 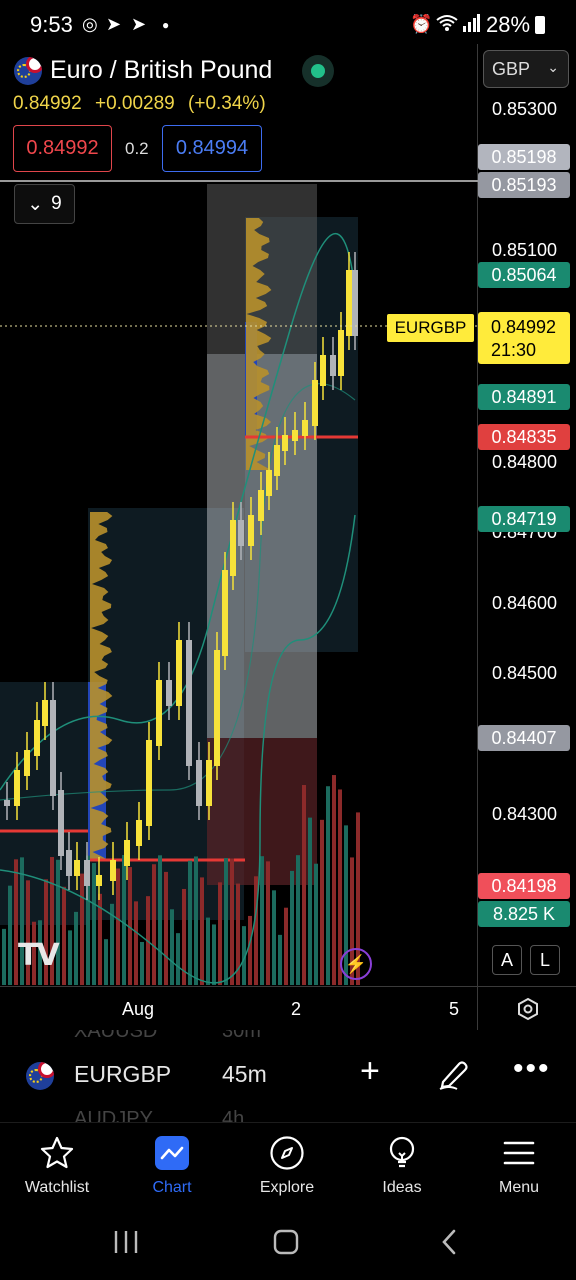 What do you see at coordinates (57, 1147) in the screenshot?
I see `star-icon` at bounding box center [57, 1147].